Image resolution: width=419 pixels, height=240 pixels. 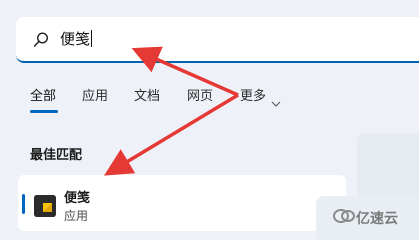 What do you see at coordinates (77, 198) in the screenshot?
I see `result-app-name: 便笺` at bounding box center [77, 198].